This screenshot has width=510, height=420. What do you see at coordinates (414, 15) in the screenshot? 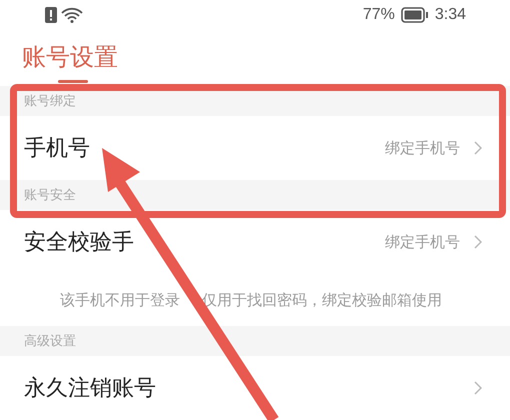
I see `battery-icon` at bounding box center [414, 15].